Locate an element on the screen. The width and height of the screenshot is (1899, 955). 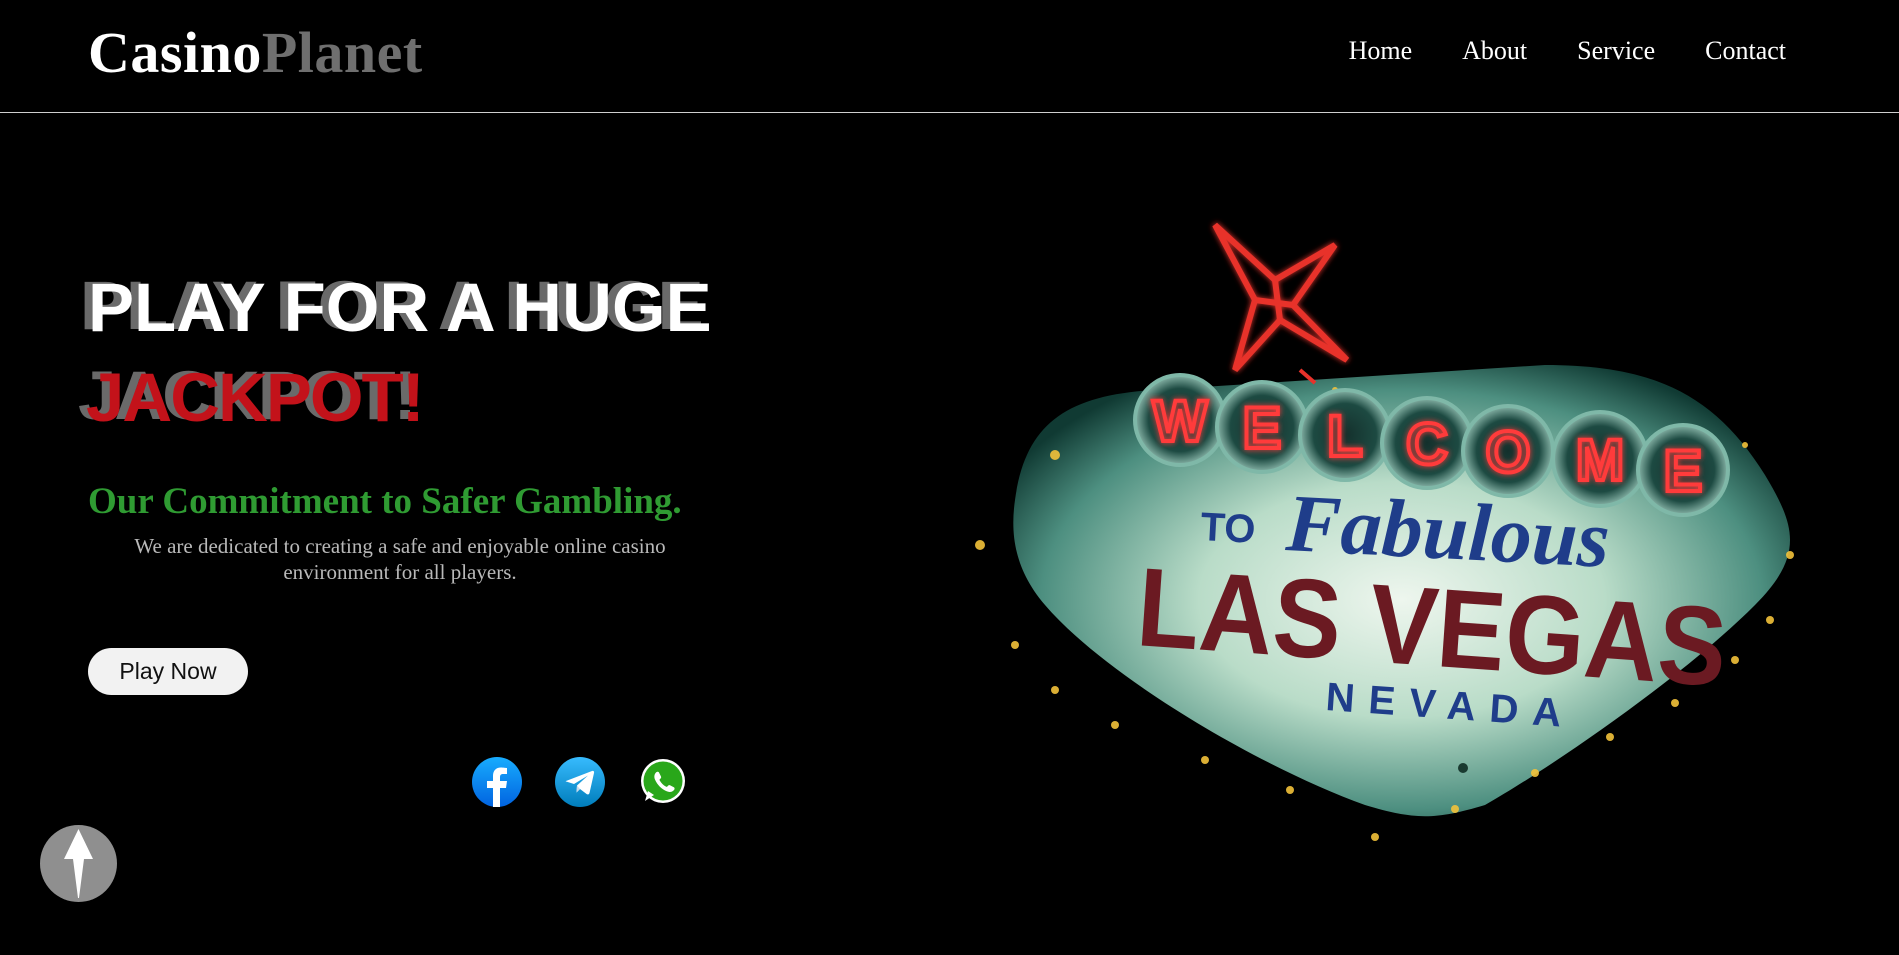
nav-about-link: About is located at coordinates (1494, 51).